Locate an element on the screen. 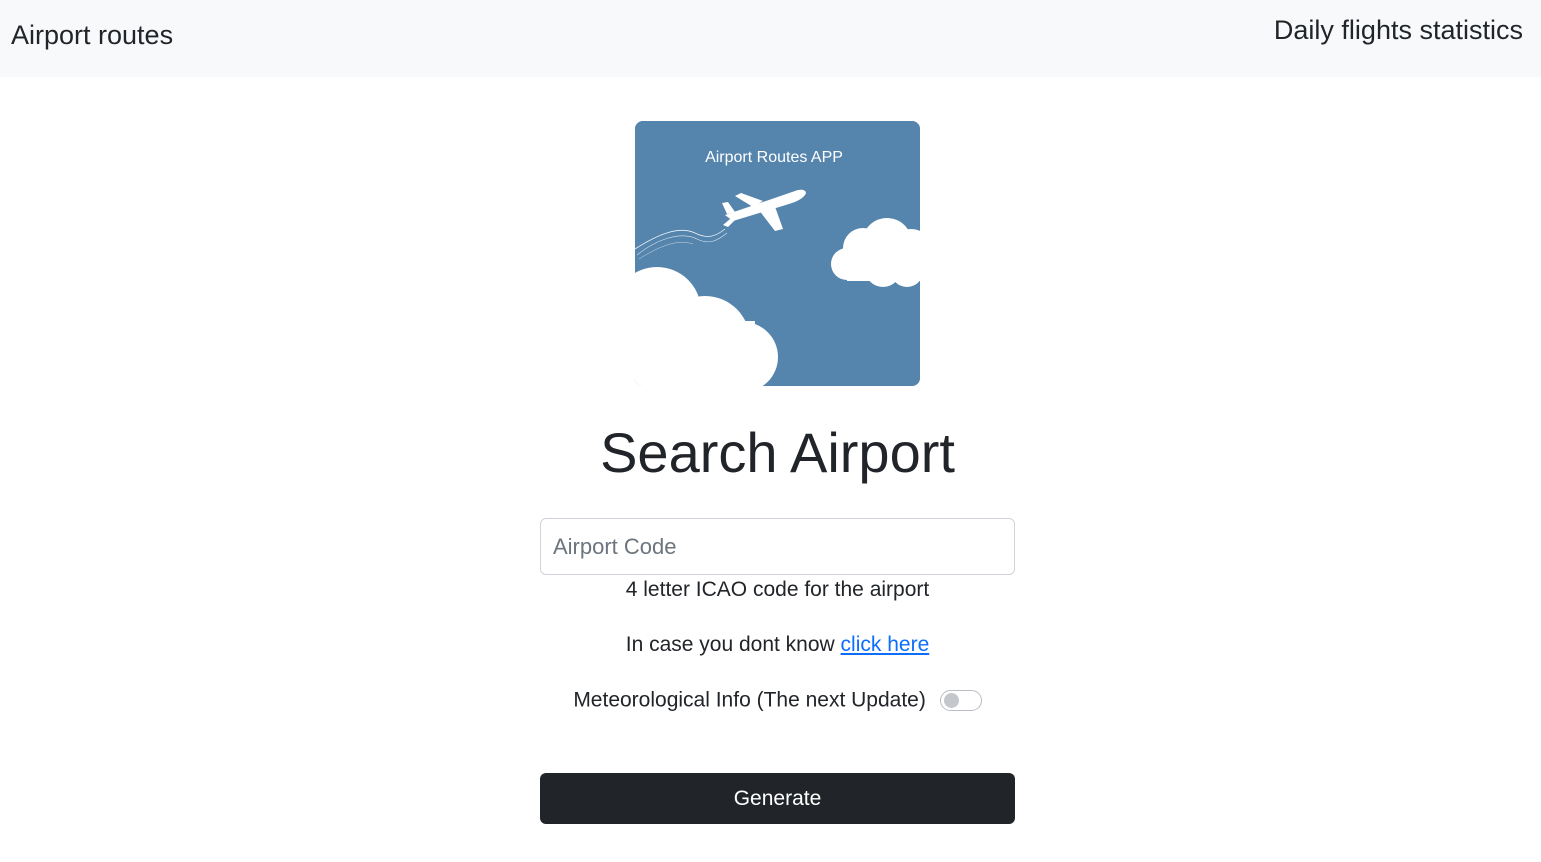 The image size is (1541, 862). daily-flights-statistics-link: Daily flights statistics is located at coordinates (1398, 30).